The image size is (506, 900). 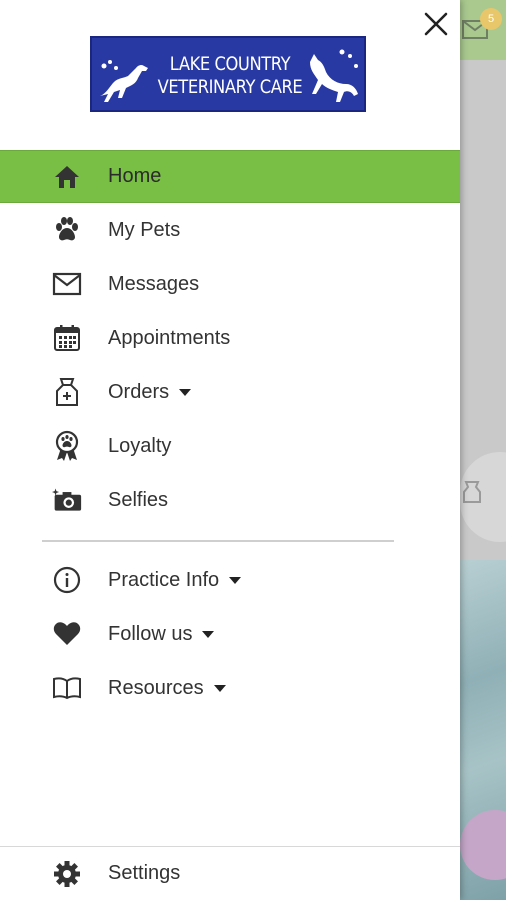 What do you see at coordinates (156, 687) in the screenshot?
I see `nav-label-resources-text: Resources` at bounding box center [156, 687].